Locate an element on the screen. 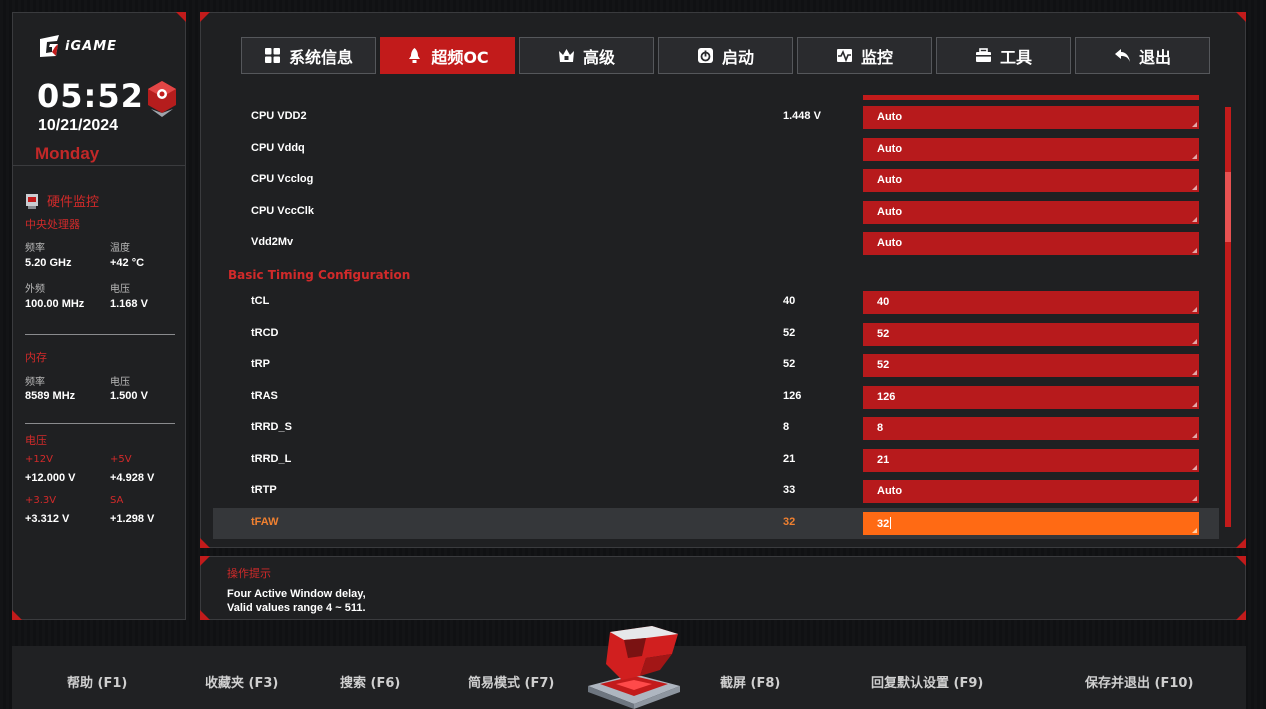 The height and width of the screenshot is (709, 1266). power-icon is located at coordinates (705, 55).